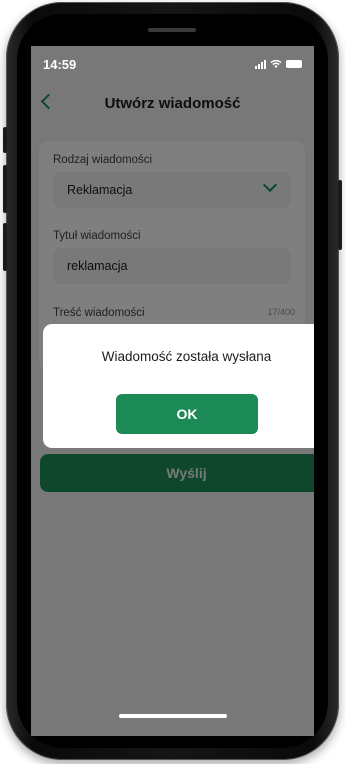 The image size is (345, 764). I want to click on battery-icon, so click(294, 64).